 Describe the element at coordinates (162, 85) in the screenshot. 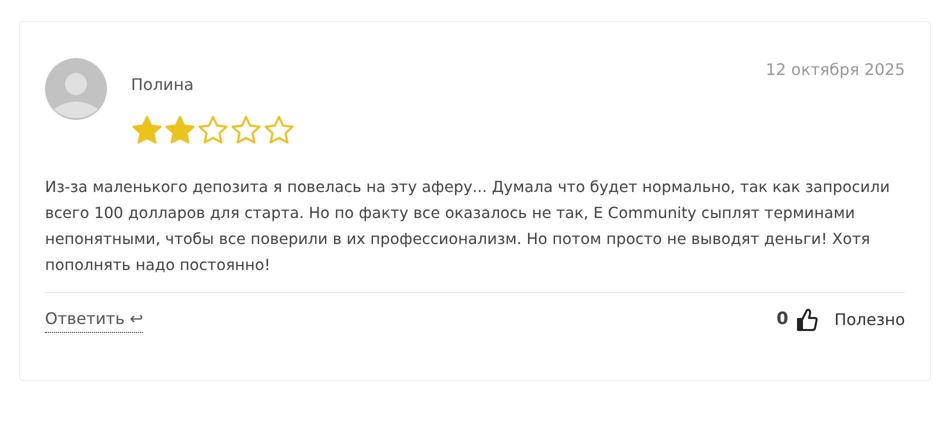

I see `author-name: Полина` at that location.